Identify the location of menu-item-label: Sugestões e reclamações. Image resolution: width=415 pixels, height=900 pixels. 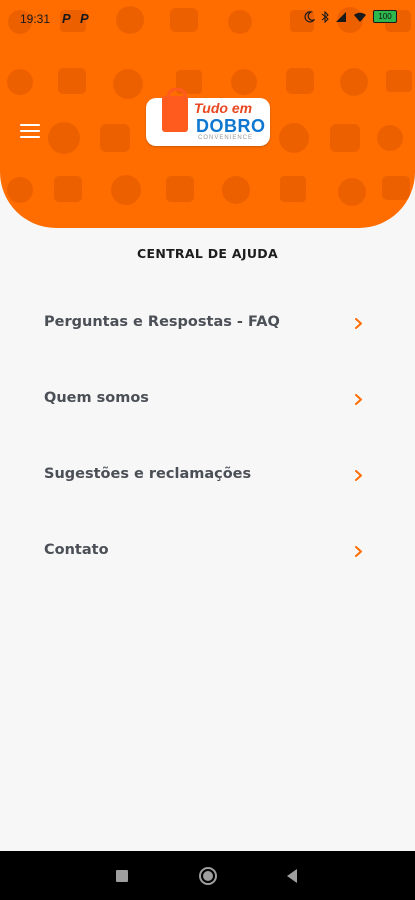
(148, 474).